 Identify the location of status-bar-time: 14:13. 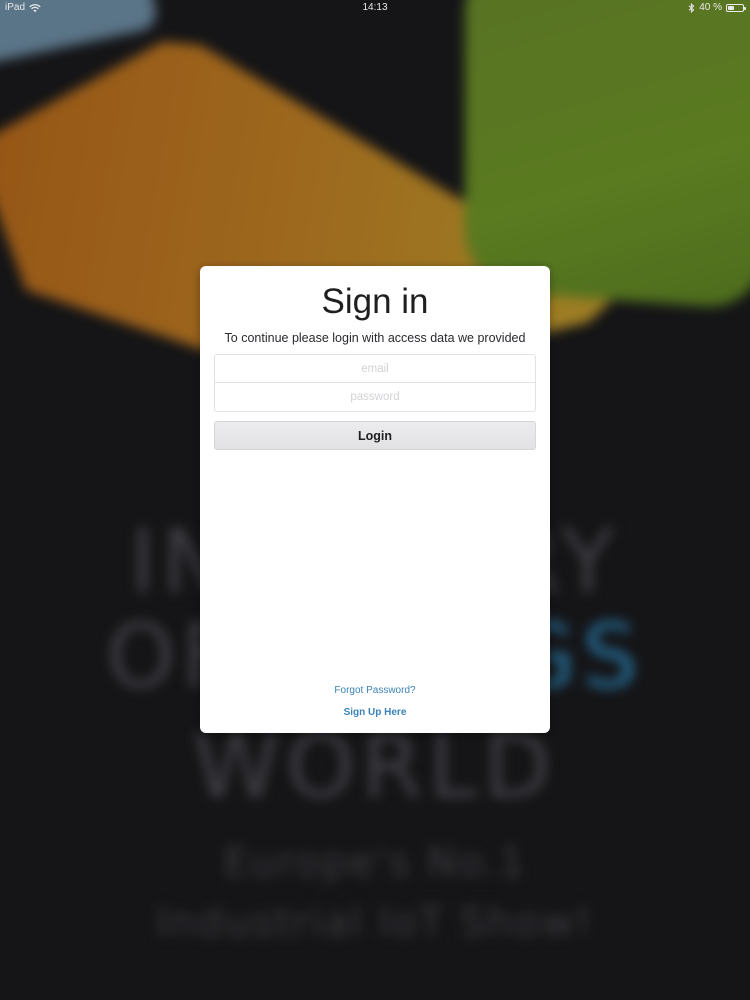
(375, 7).